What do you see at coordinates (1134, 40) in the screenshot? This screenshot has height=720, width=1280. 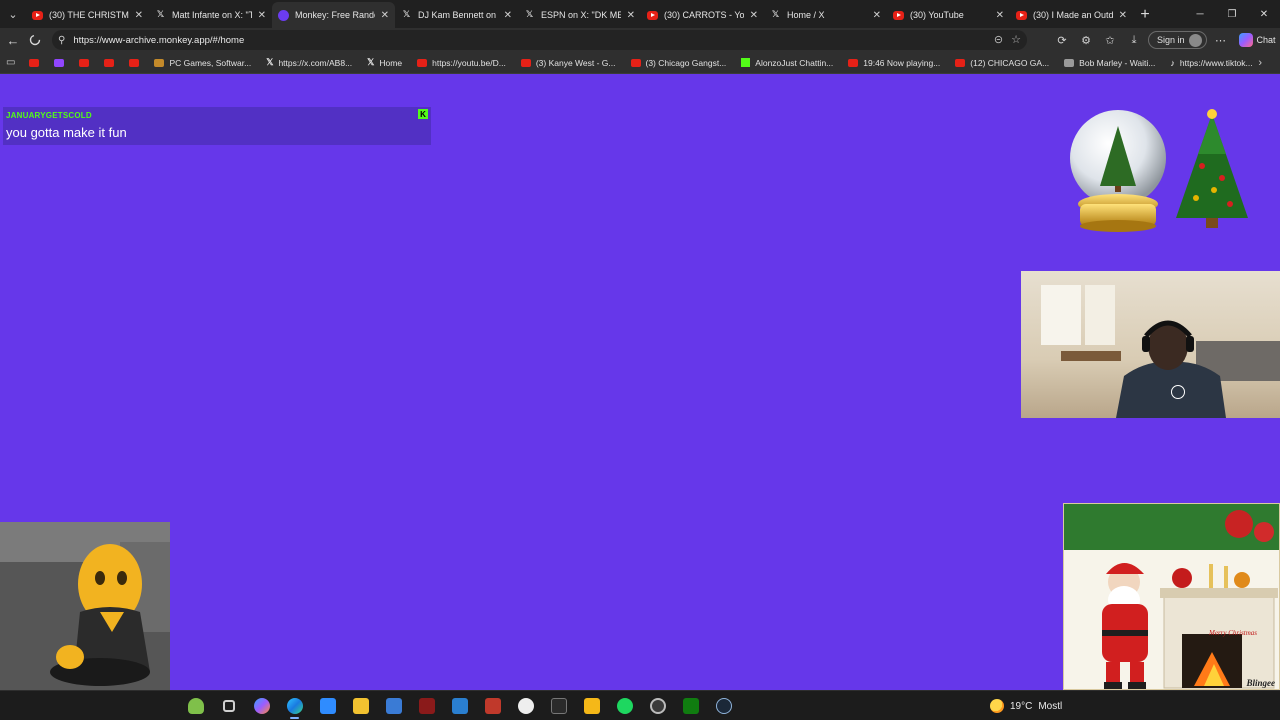 I see `downloads-icon: ⤓` at bounding box center [1134, 40].